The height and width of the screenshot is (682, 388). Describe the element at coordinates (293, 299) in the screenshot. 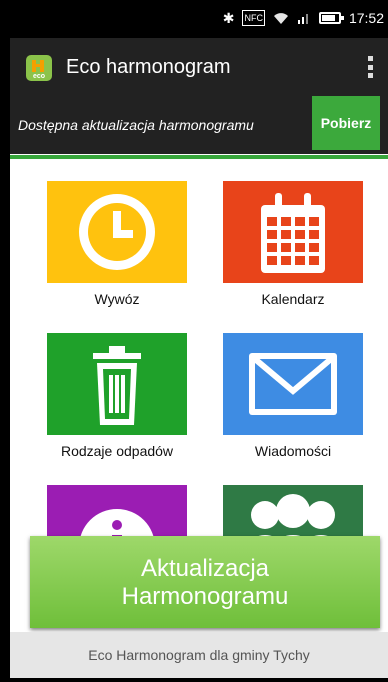

I see `tile-kalendarz-label: Kalendarz` at that location.